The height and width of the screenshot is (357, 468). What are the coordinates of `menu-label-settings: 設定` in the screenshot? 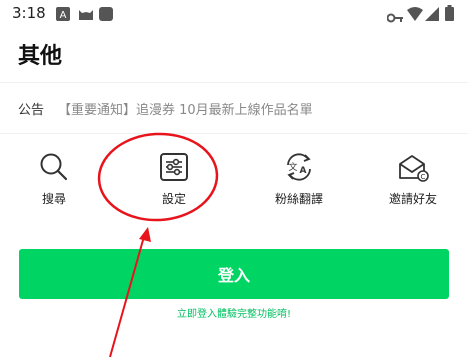 It's located at (173, 199).